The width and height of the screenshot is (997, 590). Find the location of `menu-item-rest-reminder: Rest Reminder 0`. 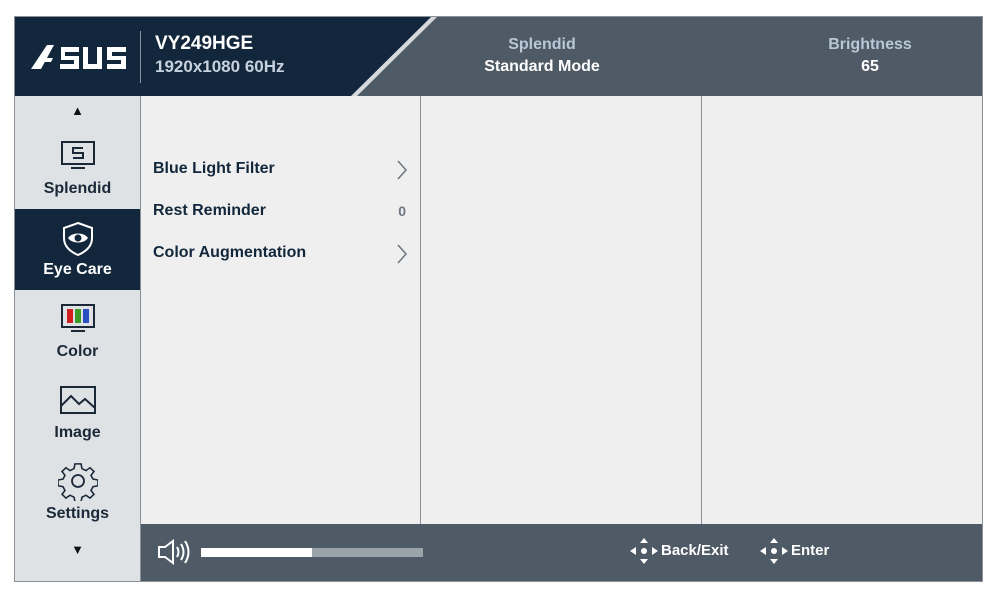

menu-item-rest-reminder: Rest Reminder 0 is located at coordinates (280, 211).